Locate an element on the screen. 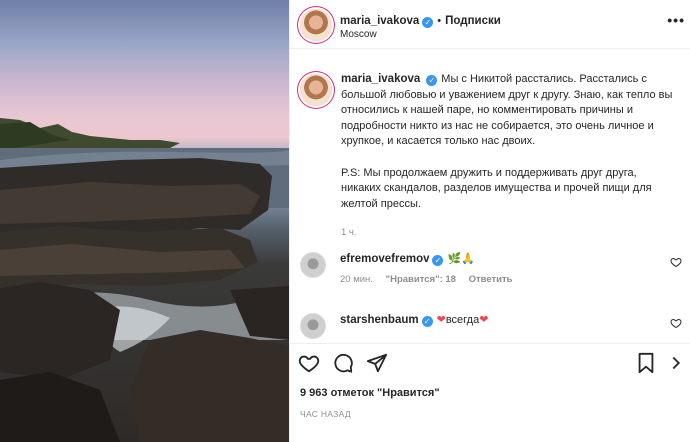 The width and height of the screenshot is (690, 442). comment-username: starshenbaum is located at coordinates (379, 320).